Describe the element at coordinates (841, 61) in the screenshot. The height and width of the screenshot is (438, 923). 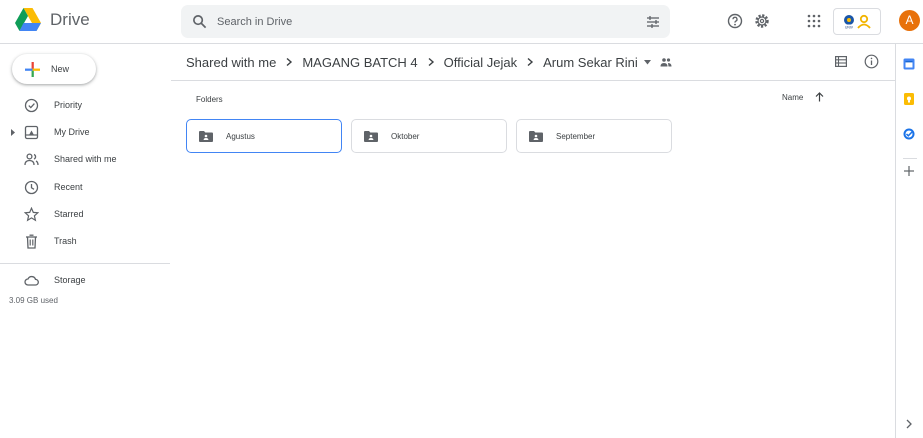
I see `list-view-icon` at that location.